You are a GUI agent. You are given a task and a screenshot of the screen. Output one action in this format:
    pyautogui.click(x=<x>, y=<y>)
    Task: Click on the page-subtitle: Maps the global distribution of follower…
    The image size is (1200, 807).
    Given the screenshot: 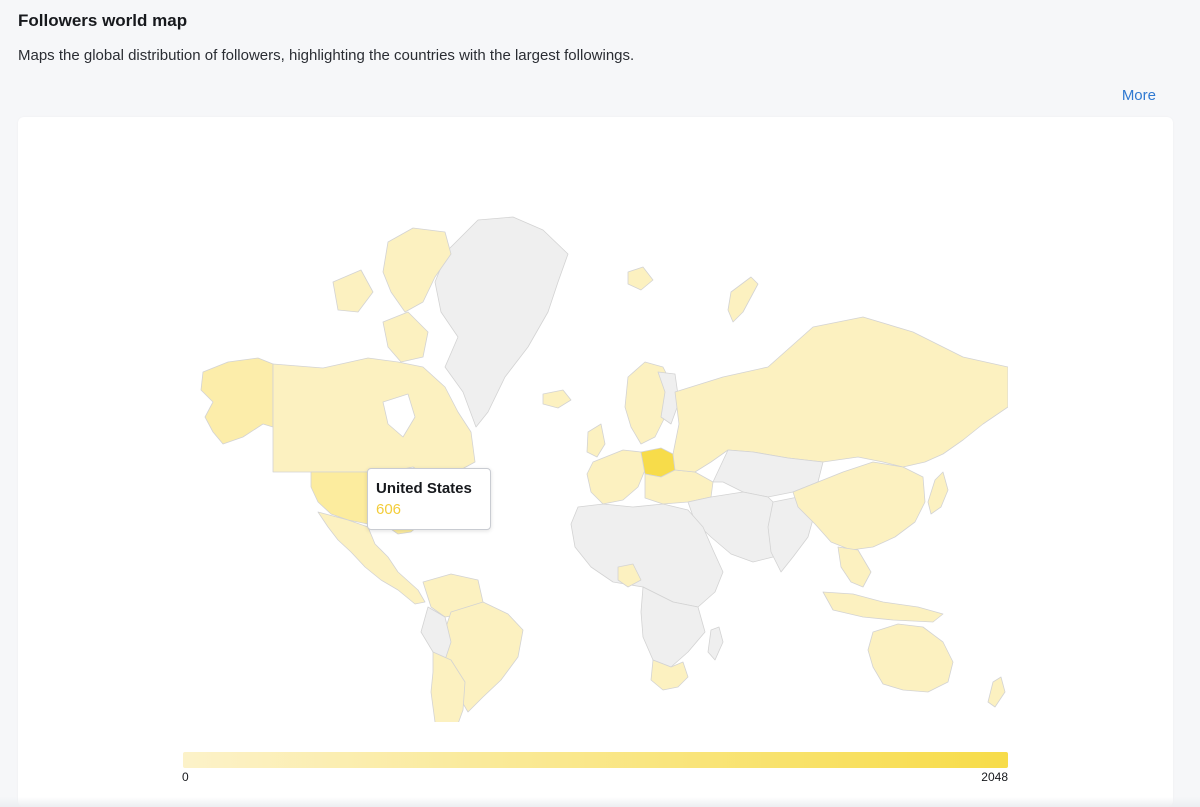 What is the action you would take?
    pyautogui.click(x=326, y=55)
    